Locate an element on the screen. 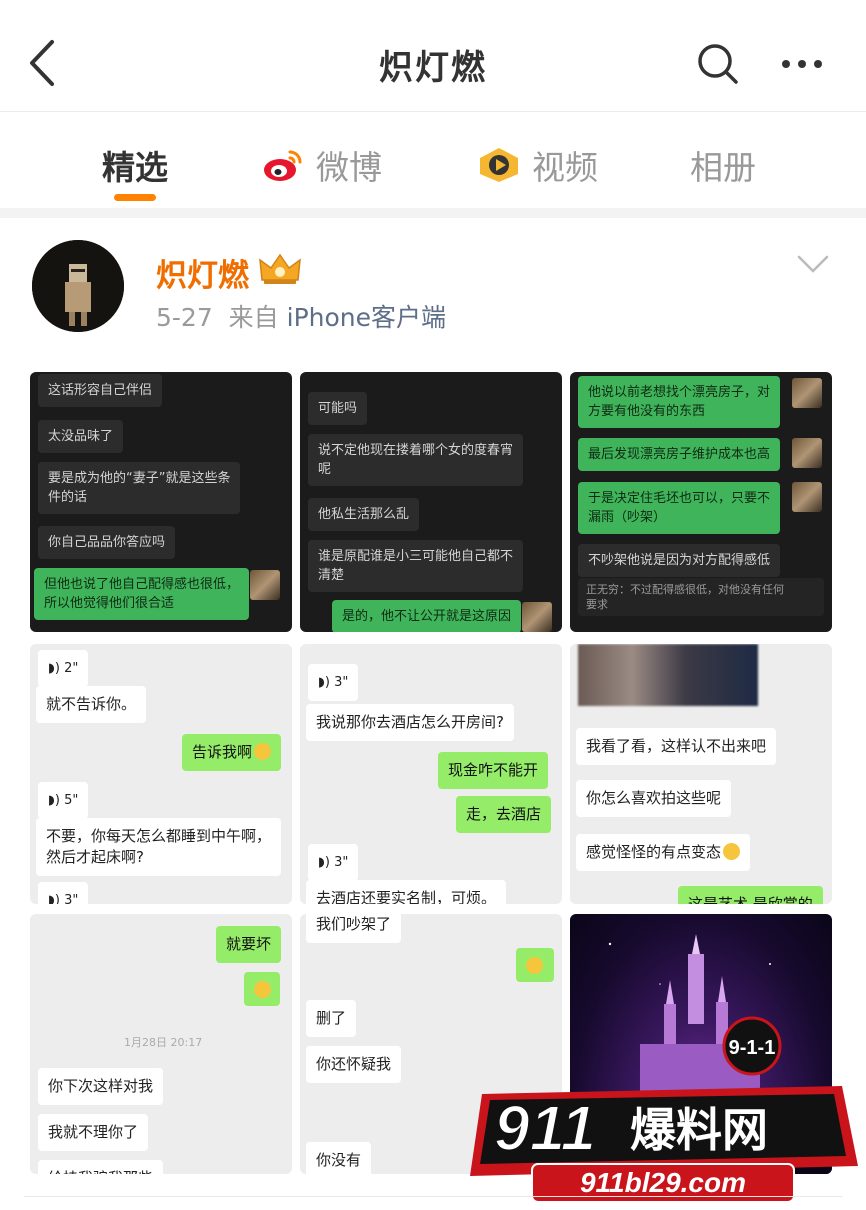 The width and height of the screenshot is (866, 1210). tab-label: 视频 is located at coordinates (565, 167).